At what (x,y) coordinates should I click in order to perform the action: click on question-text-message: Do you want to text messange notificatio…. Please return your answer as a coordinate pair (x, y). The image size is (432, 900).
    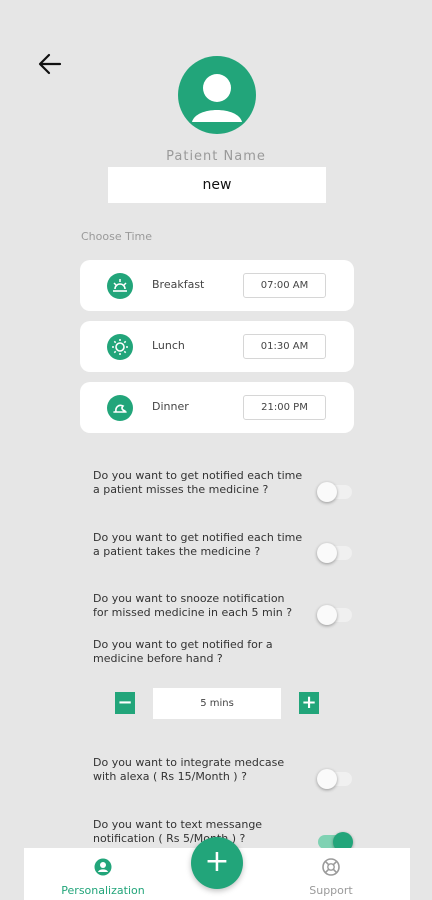
    Looking at the image, I should click on (178, 831).